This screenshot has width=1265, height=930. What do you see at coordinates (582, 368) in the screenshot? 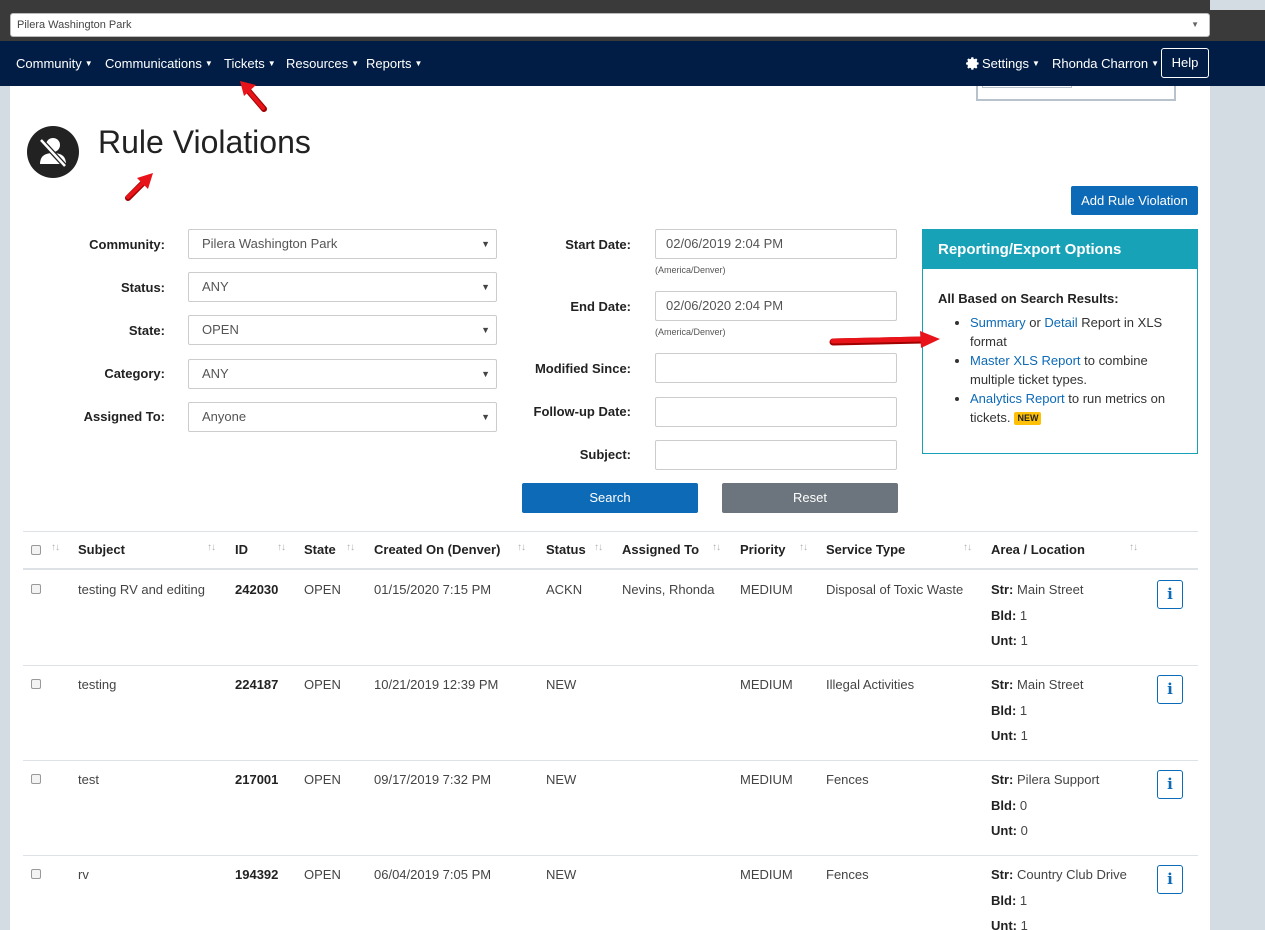
I see `modified-since-label: Modified Since:` at bounding box center [582, 368].